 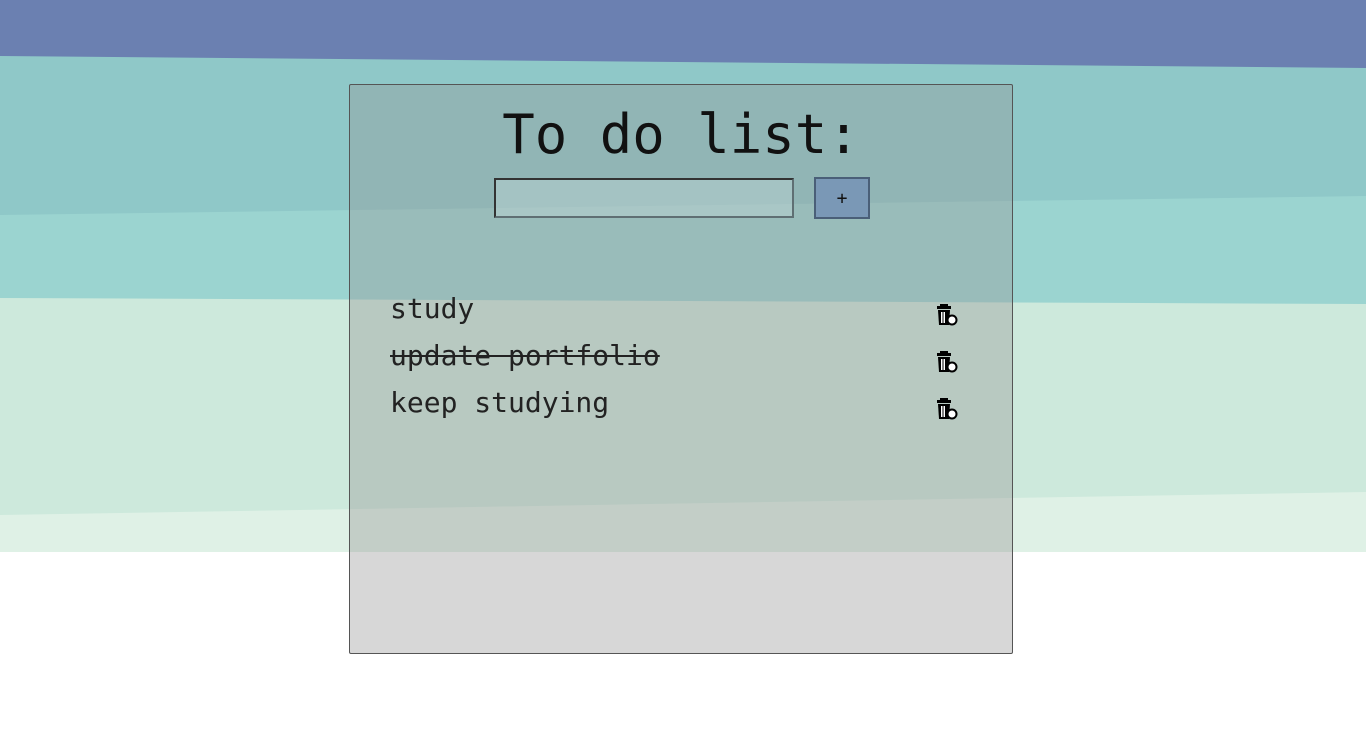 What do you see at coordinates (842, 198) in the screenshot?
I see `add-task-button: +` at bounding box center [842, 198].